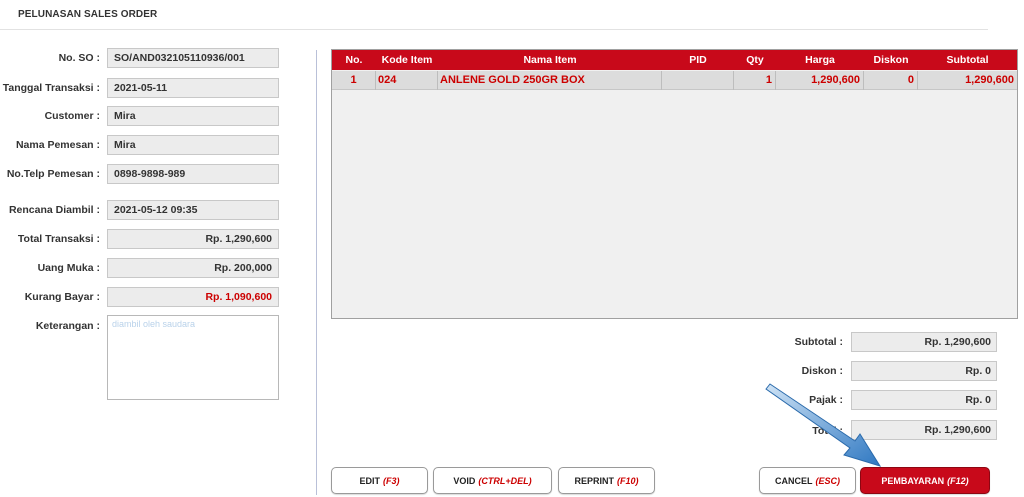  Describe the element at coordinates (913, 480) in the screenshot. I see `pembayaran-button-label: PEMBAYARAN` at that location.